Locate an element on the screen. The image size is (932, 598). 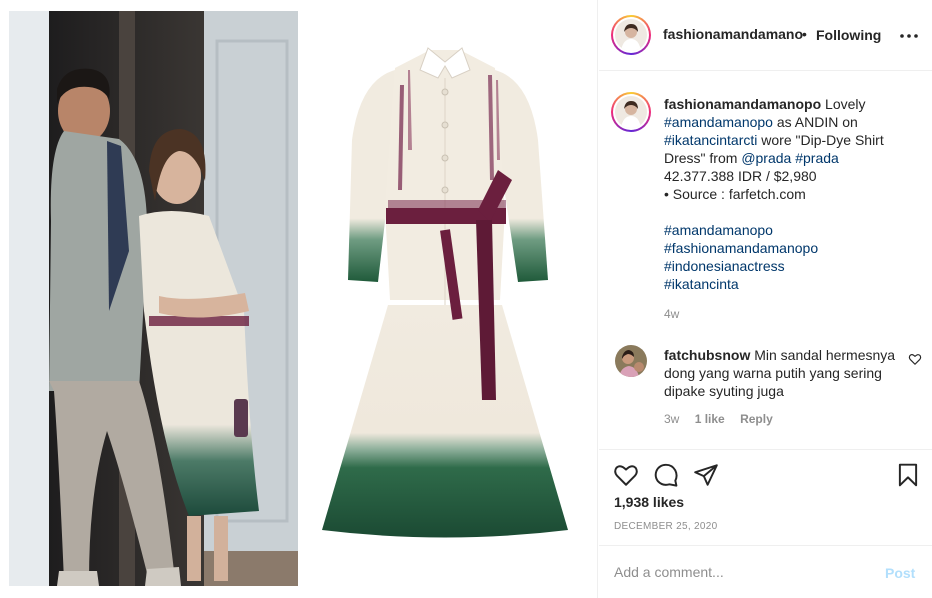
post-header: fashionamandamano • Following is located at coordinates (765, 35).